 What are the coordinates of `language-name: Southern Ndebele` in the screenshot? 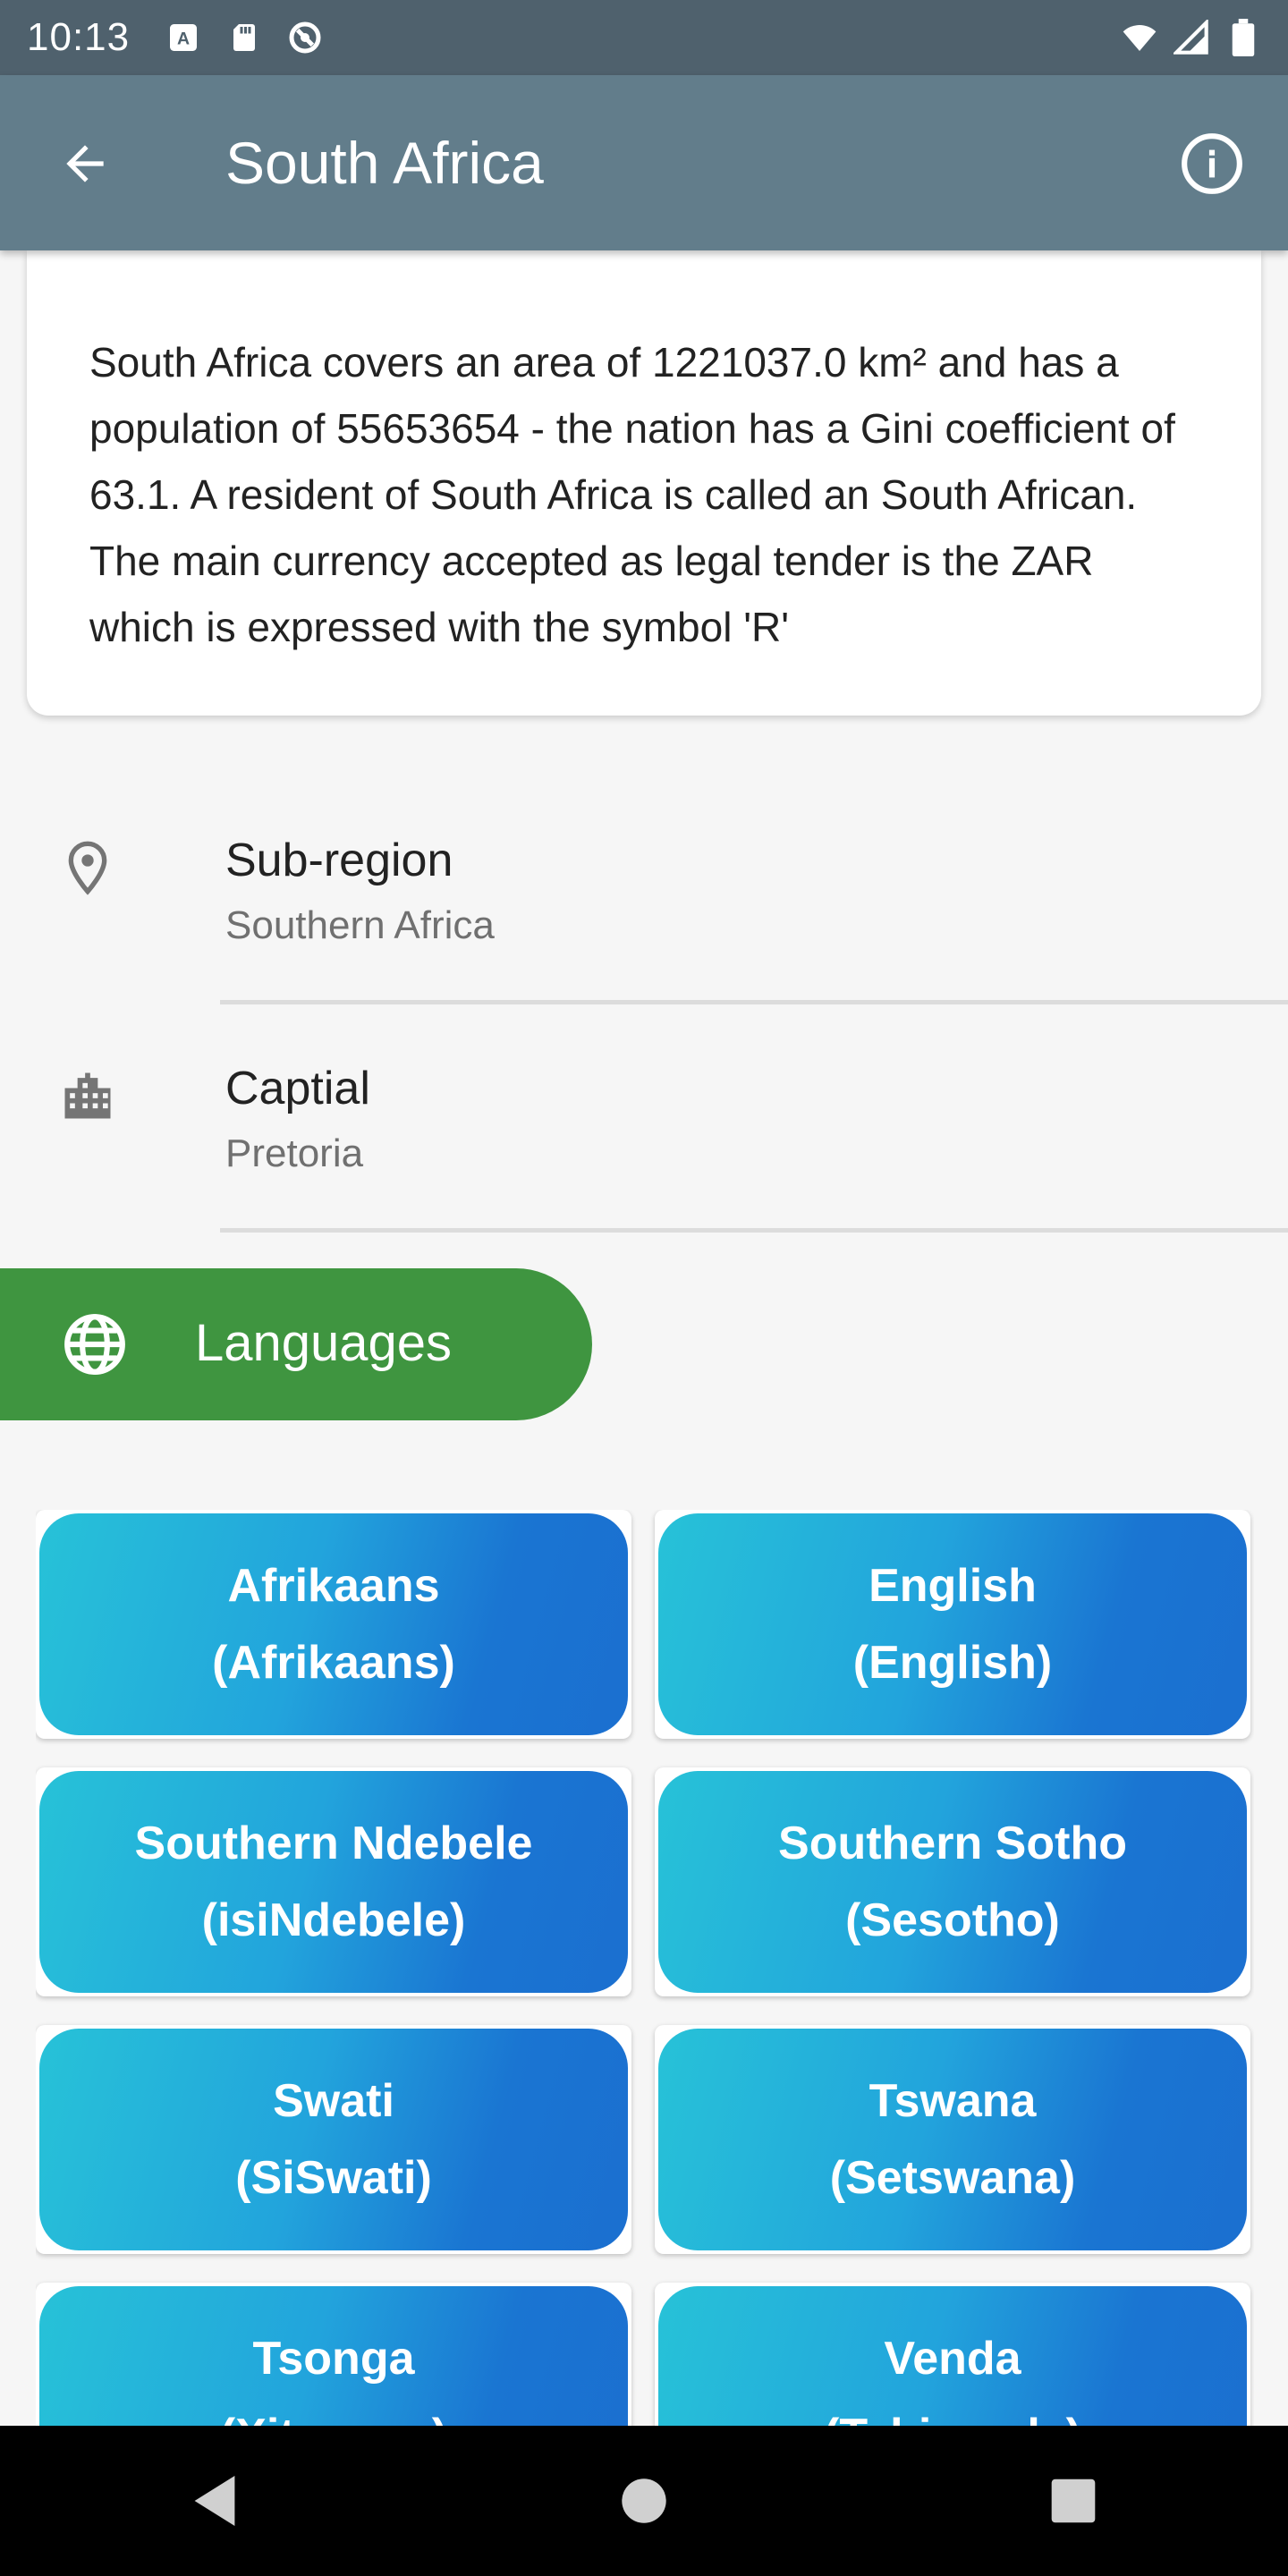 It's located at (333, 1843).